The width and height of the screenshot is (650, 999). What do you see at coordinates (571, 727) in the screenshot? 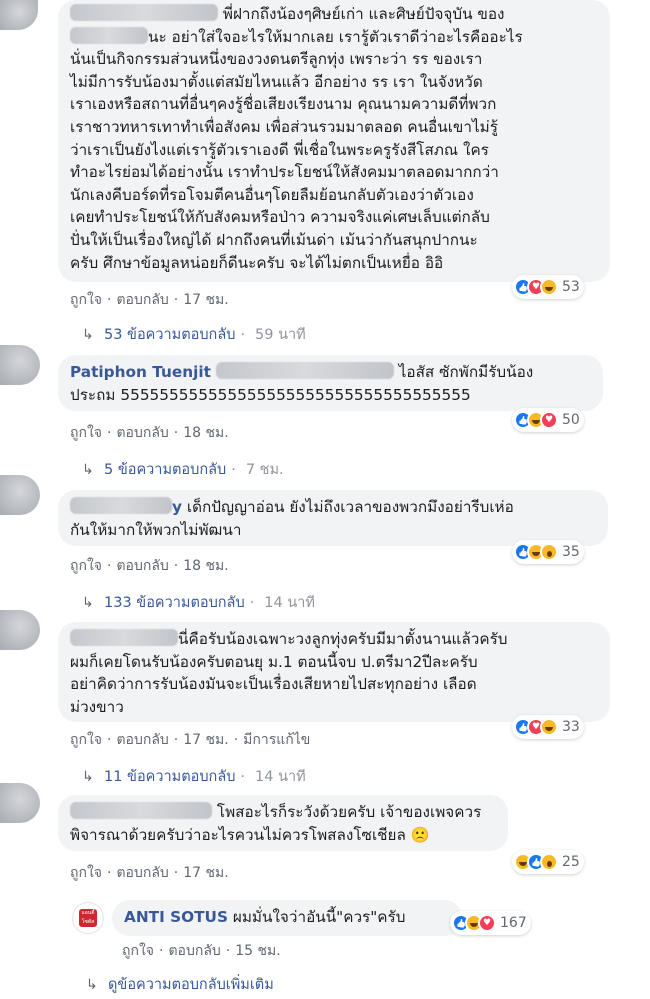
I see `reaction-count: 33` at bounding box center [571, 727].